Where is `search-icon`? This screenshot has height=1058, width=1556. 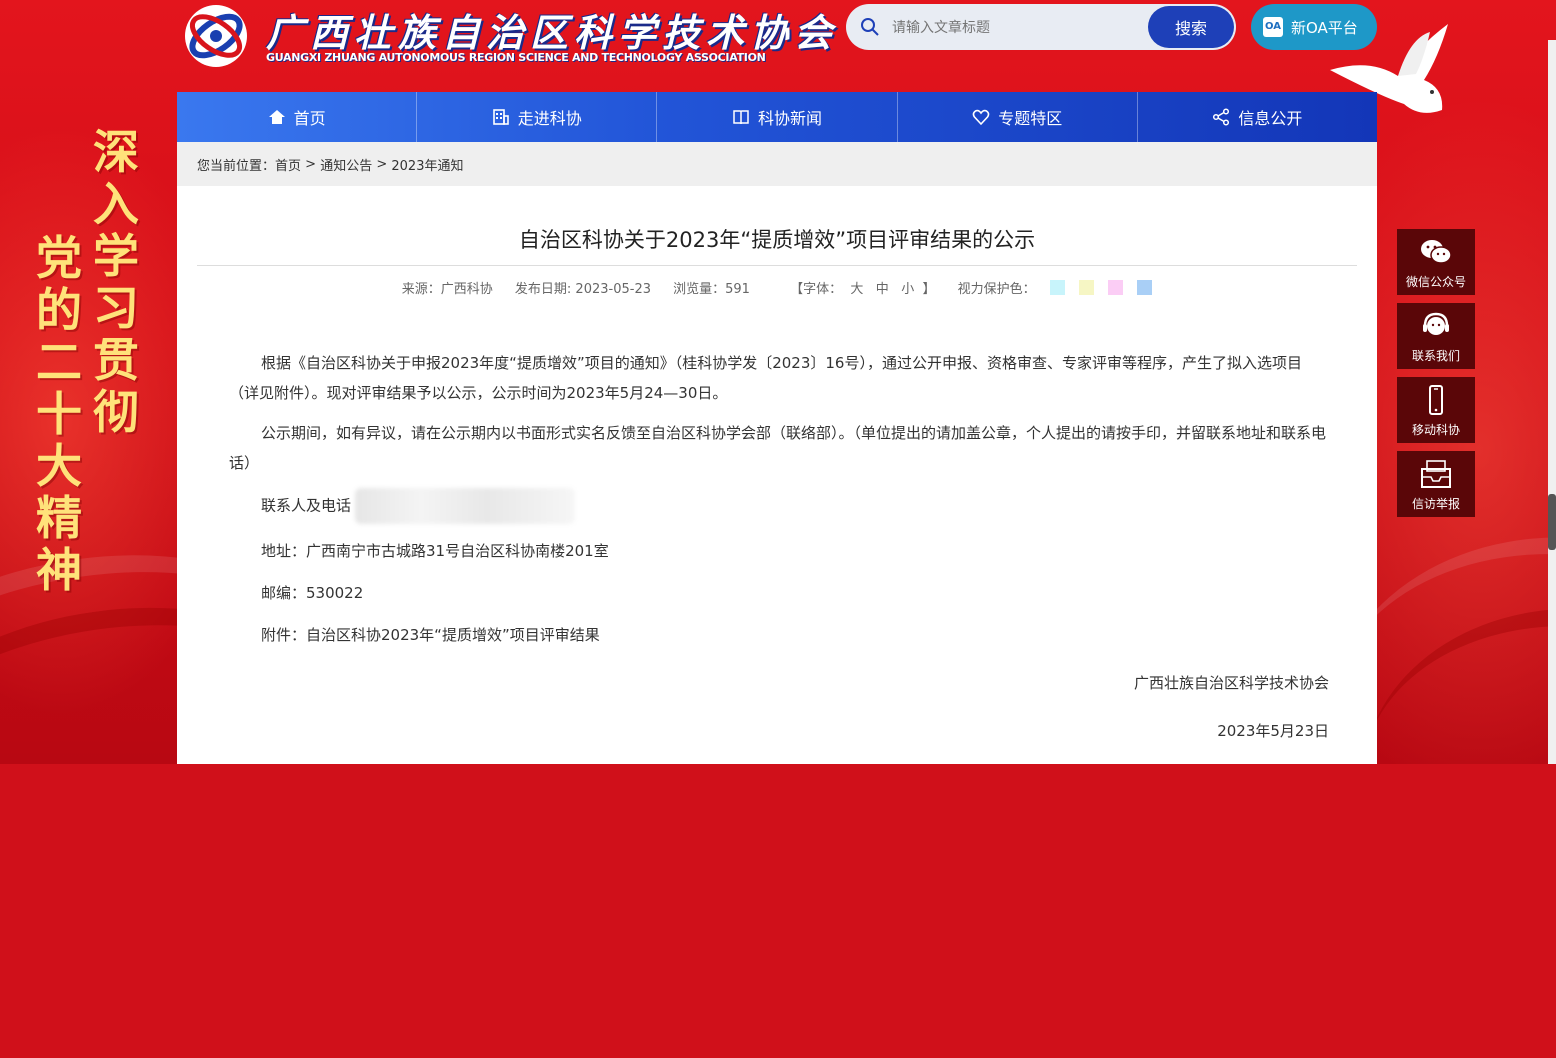 search-icon is located at coordinates (870, 27).